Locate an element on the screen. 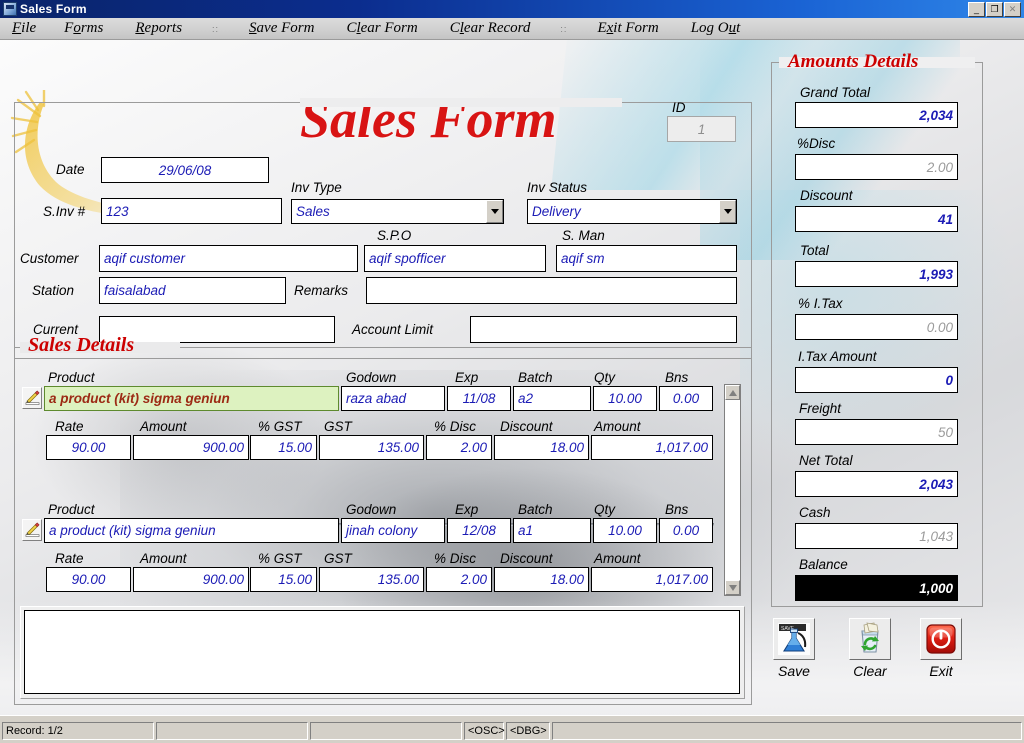 Image resolution: width=1024 pixels, height=743 pixels. restore-button: ❐ is located at coordinates (994, 9).